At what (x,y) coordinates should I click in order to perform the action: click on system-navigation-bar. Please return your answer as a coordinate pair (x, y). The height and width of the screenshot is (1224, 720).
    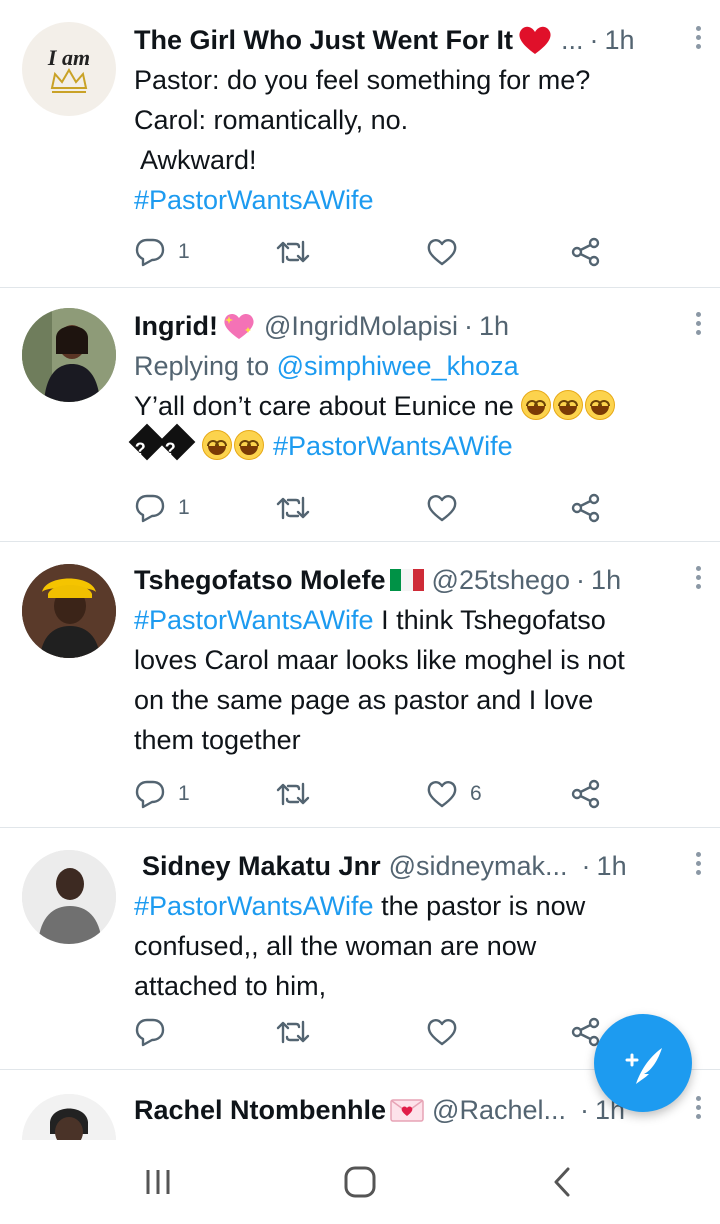
    Looking at the image, I should click on (360, 1182).